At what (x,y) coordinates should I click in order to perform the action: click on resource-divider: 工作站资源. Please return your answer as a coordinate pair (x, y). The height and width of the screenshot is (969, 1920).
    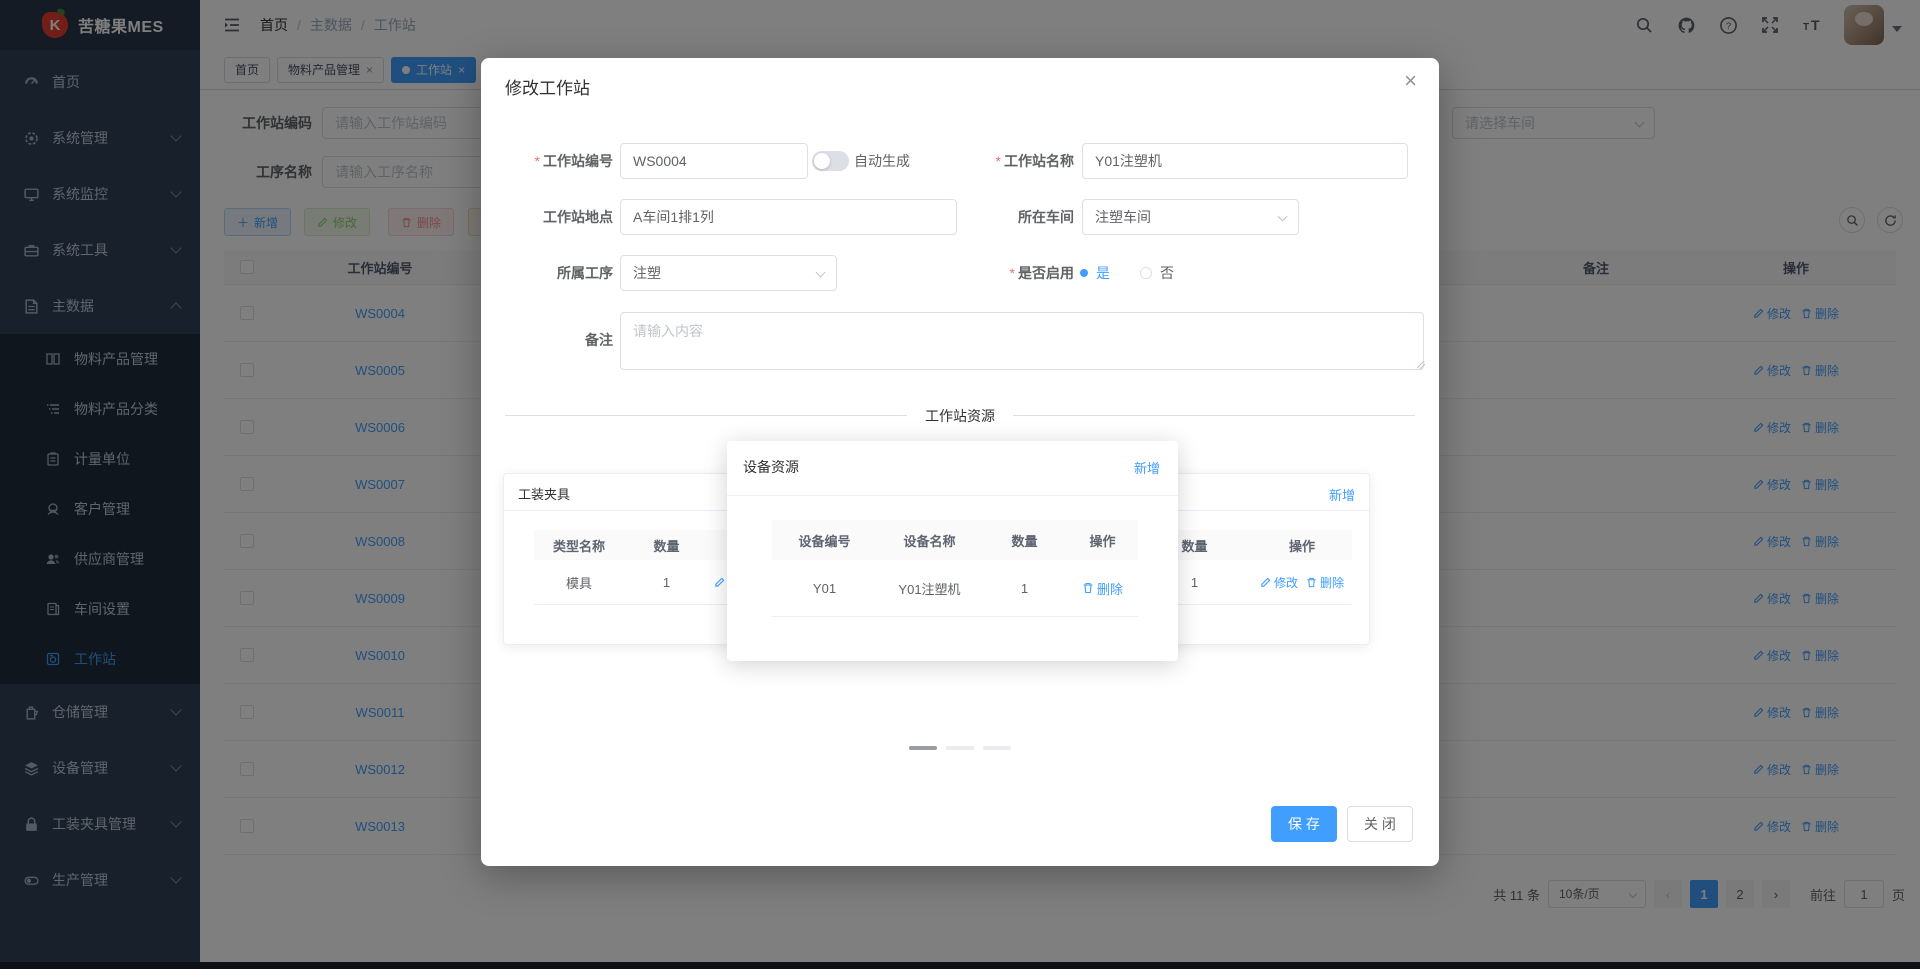
    Looking at the image, I should click on (960, 416).